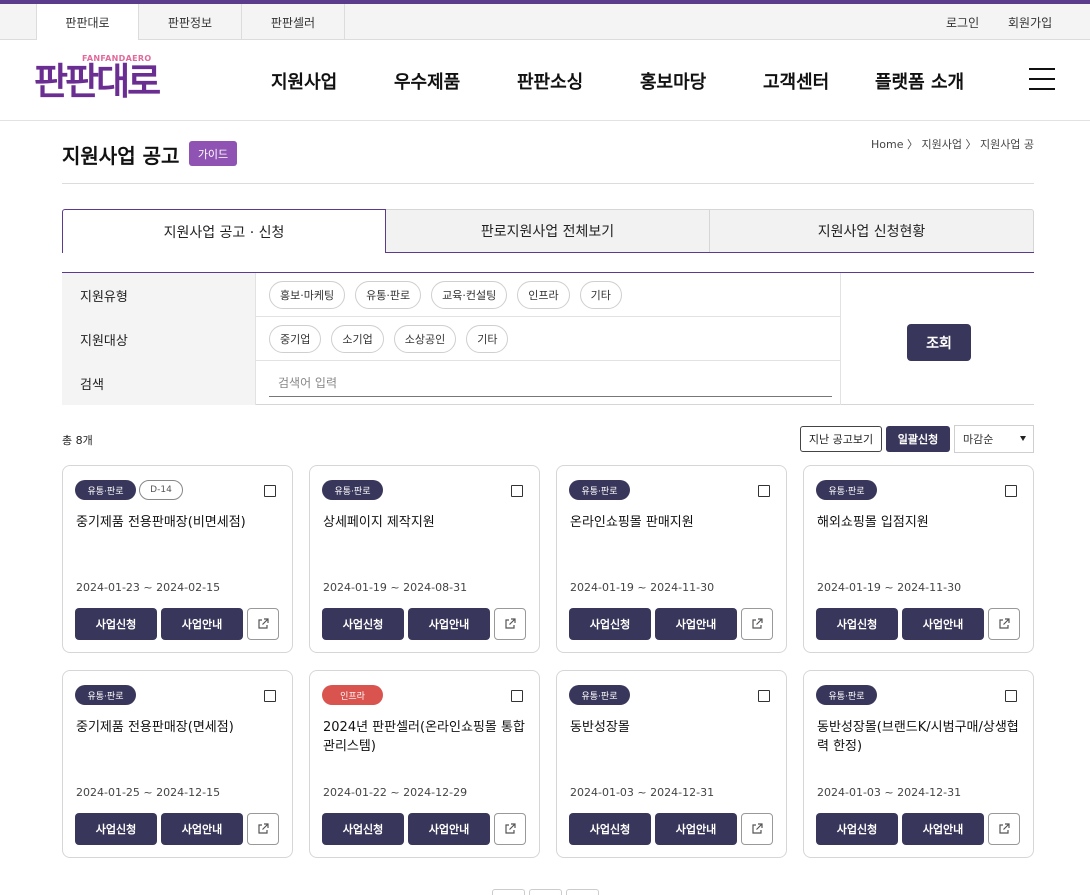 This screenshot has width=1090, height=895. What do you see at coordinates (178, 522) in the screenshot?
I see `card-title: 중기제품 전용판매장(비면세점)` at bounding box center [178, 522].